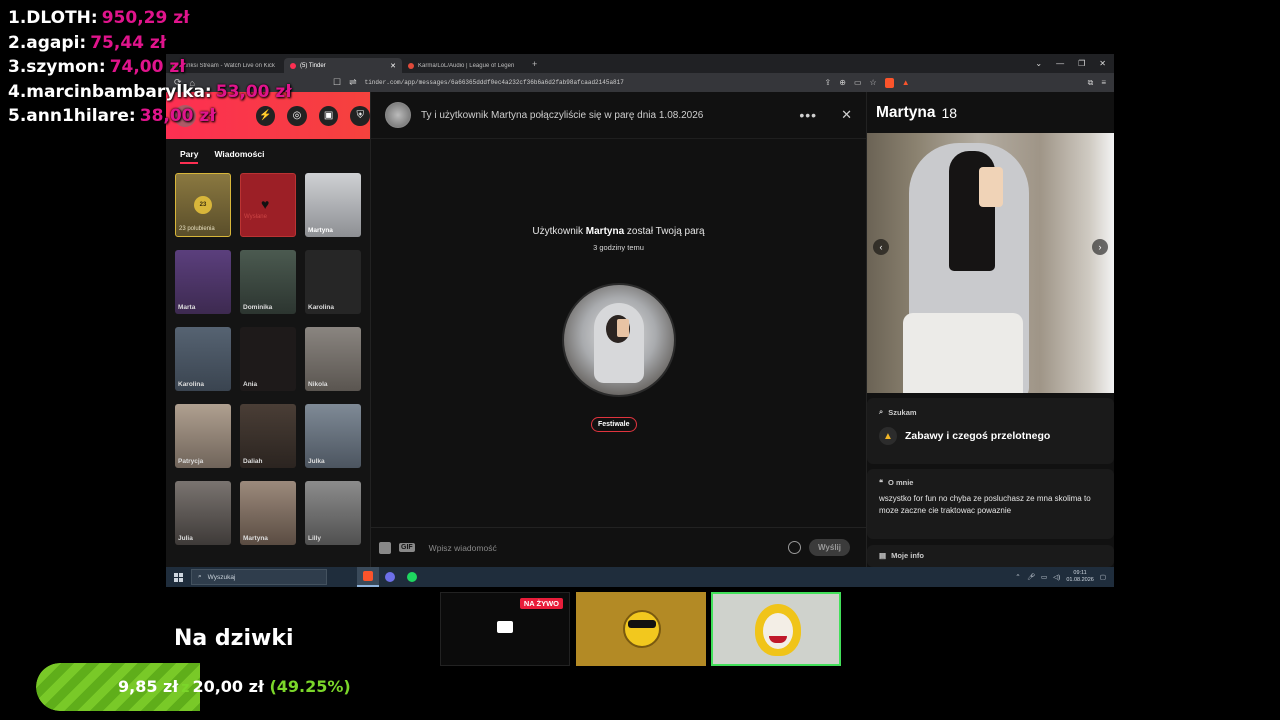 This screenshot has height=720, width=1280. What do you see at coordinates (541, 603) in the screenshot?
I see `live-badge: NA ŻYWO` at bounding box center [541, 603].